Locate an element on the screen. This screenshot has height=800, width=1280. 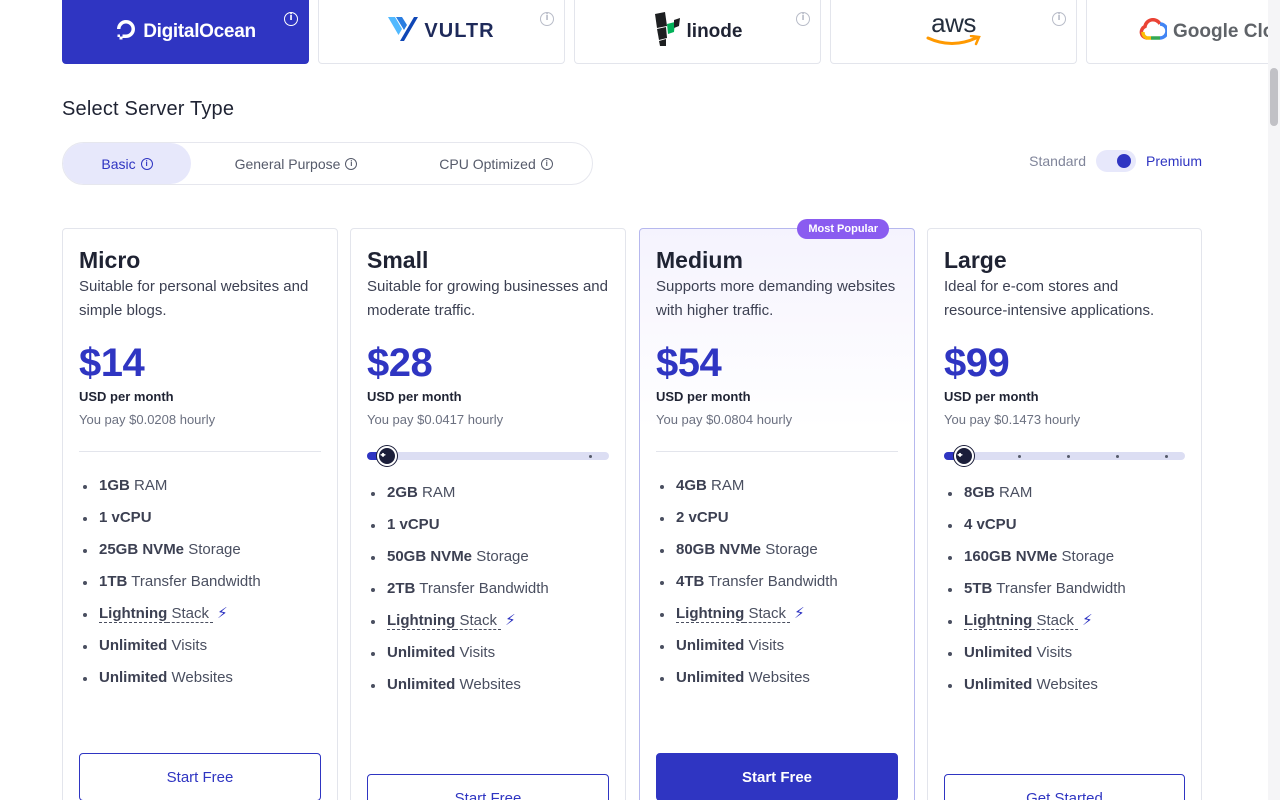
hourly-price: You pay $0.0804 hourly is located at coordinates (724, 419).